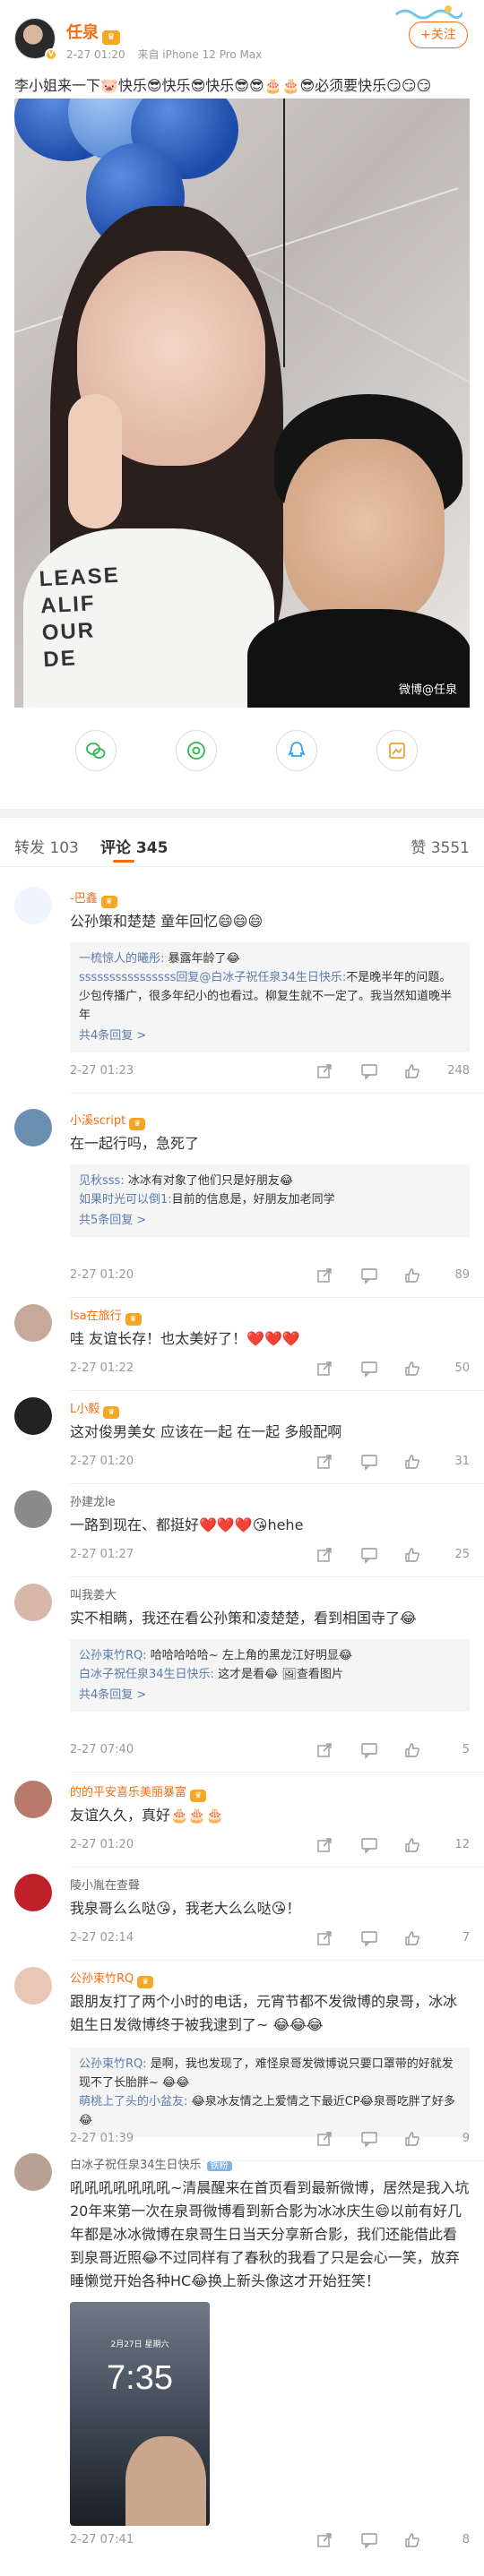 This screenshot has width=484, height=2576. Describe the element at coordinates (93, 898) in the screenshot. I see `commenter-name: -巴鑫 ♛` at that location.